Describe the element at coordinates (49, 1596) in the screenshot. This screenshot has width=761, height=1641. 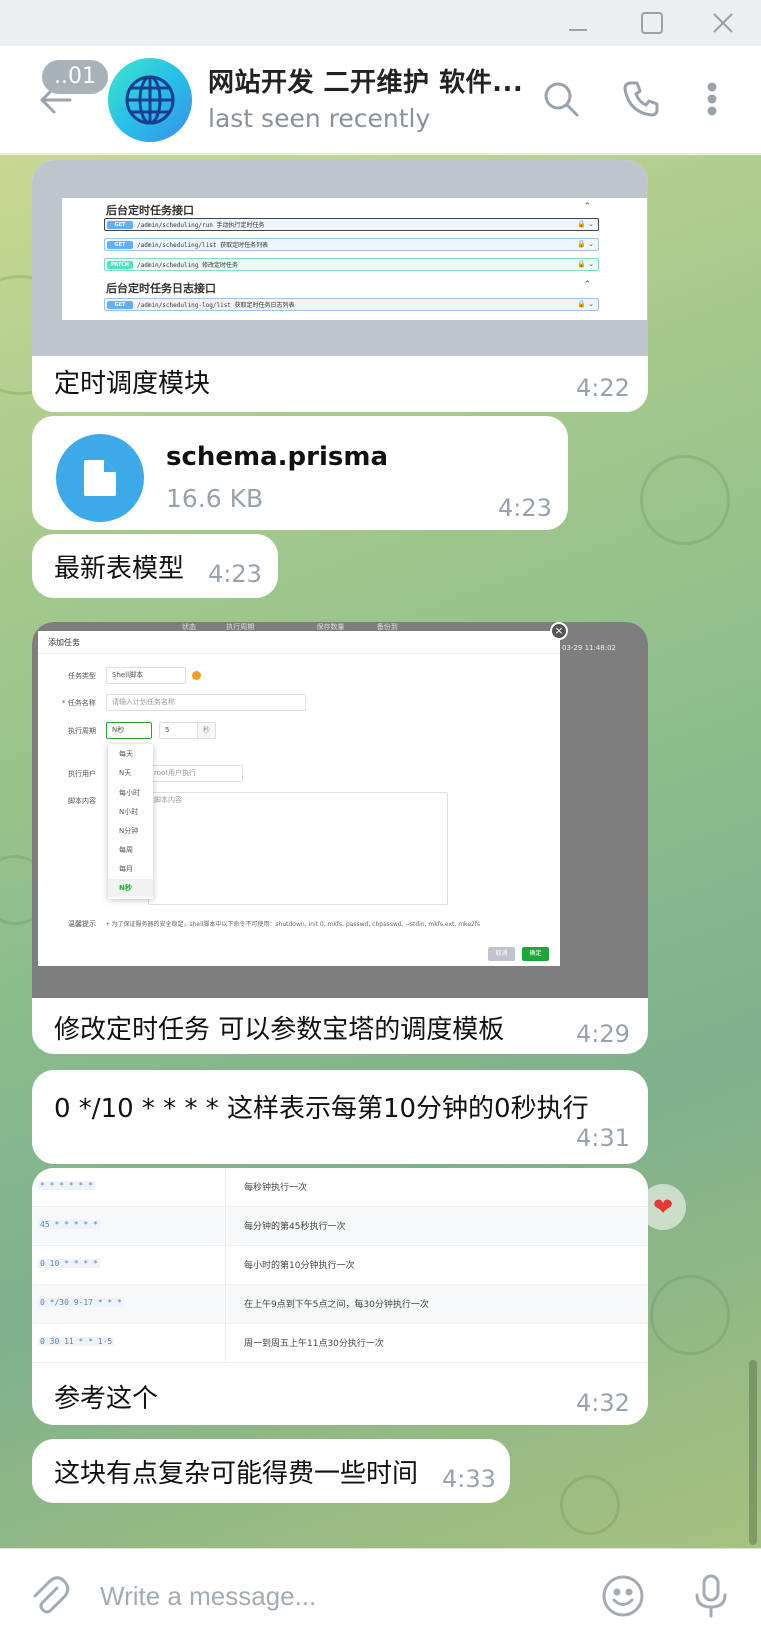
I see `attach-icon` at that location.